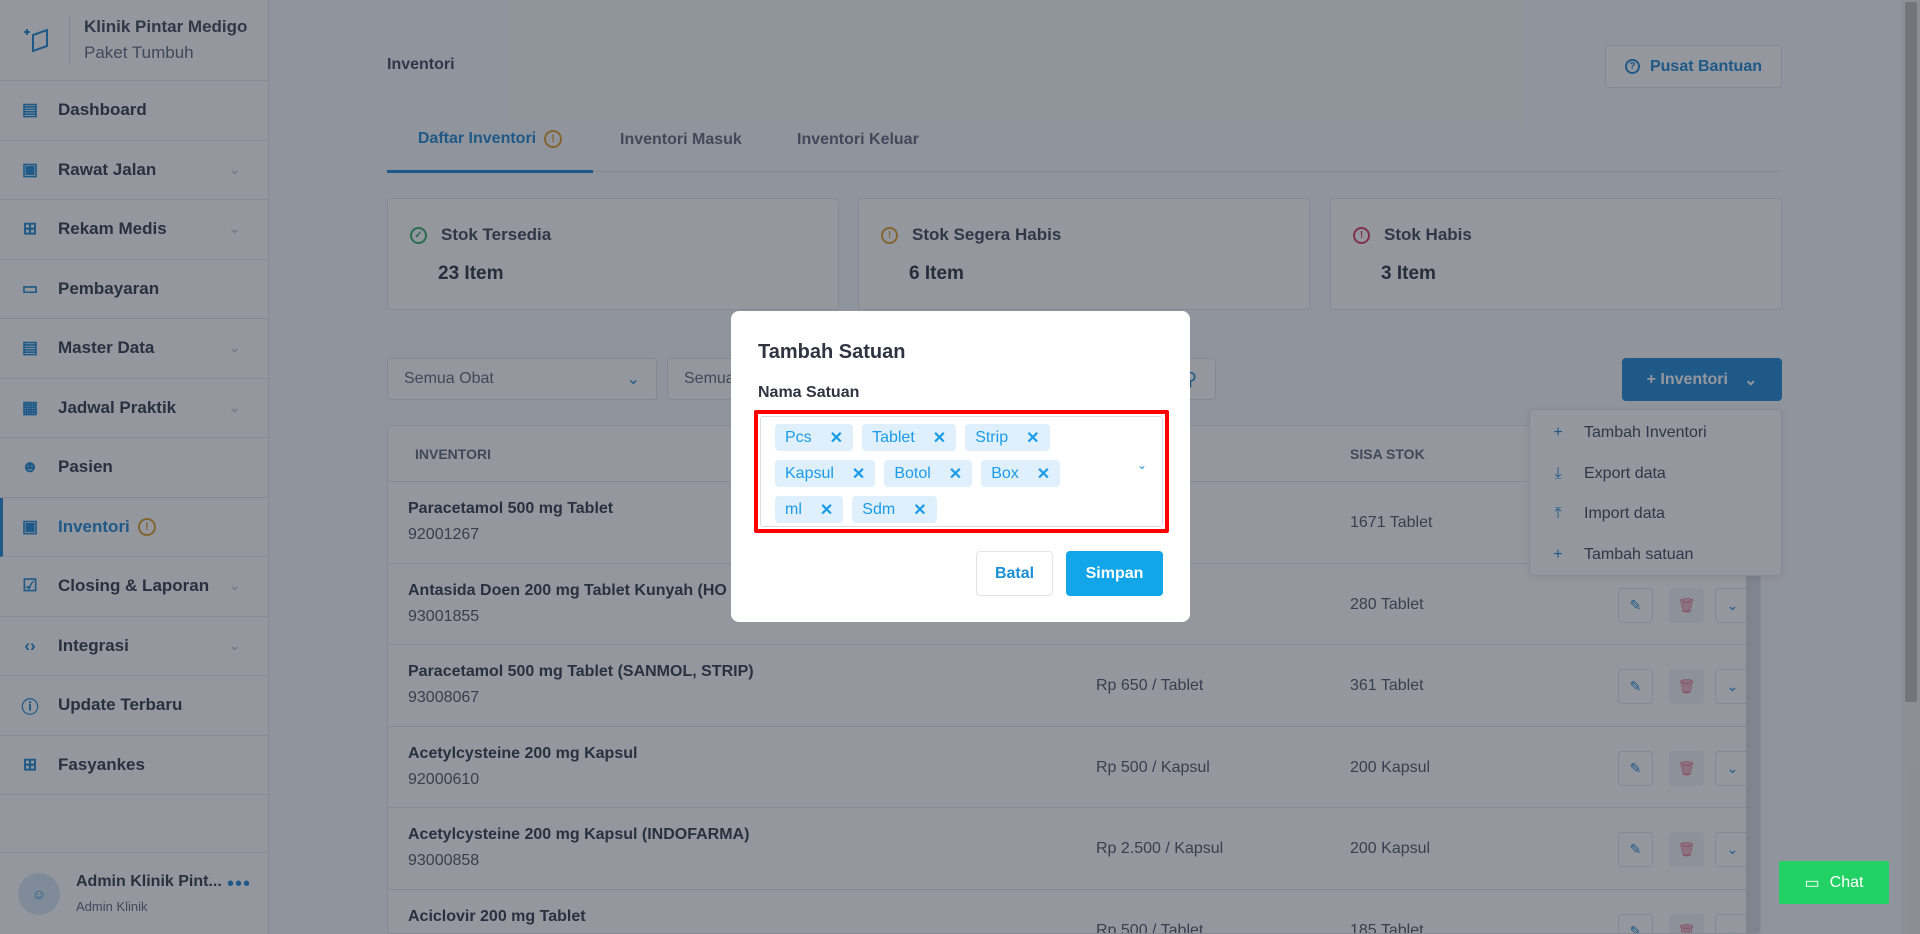 The width and height of the screenshot is (1920, 934). I want to click on unit-chip: Tablet ✕, so click(909, 437).